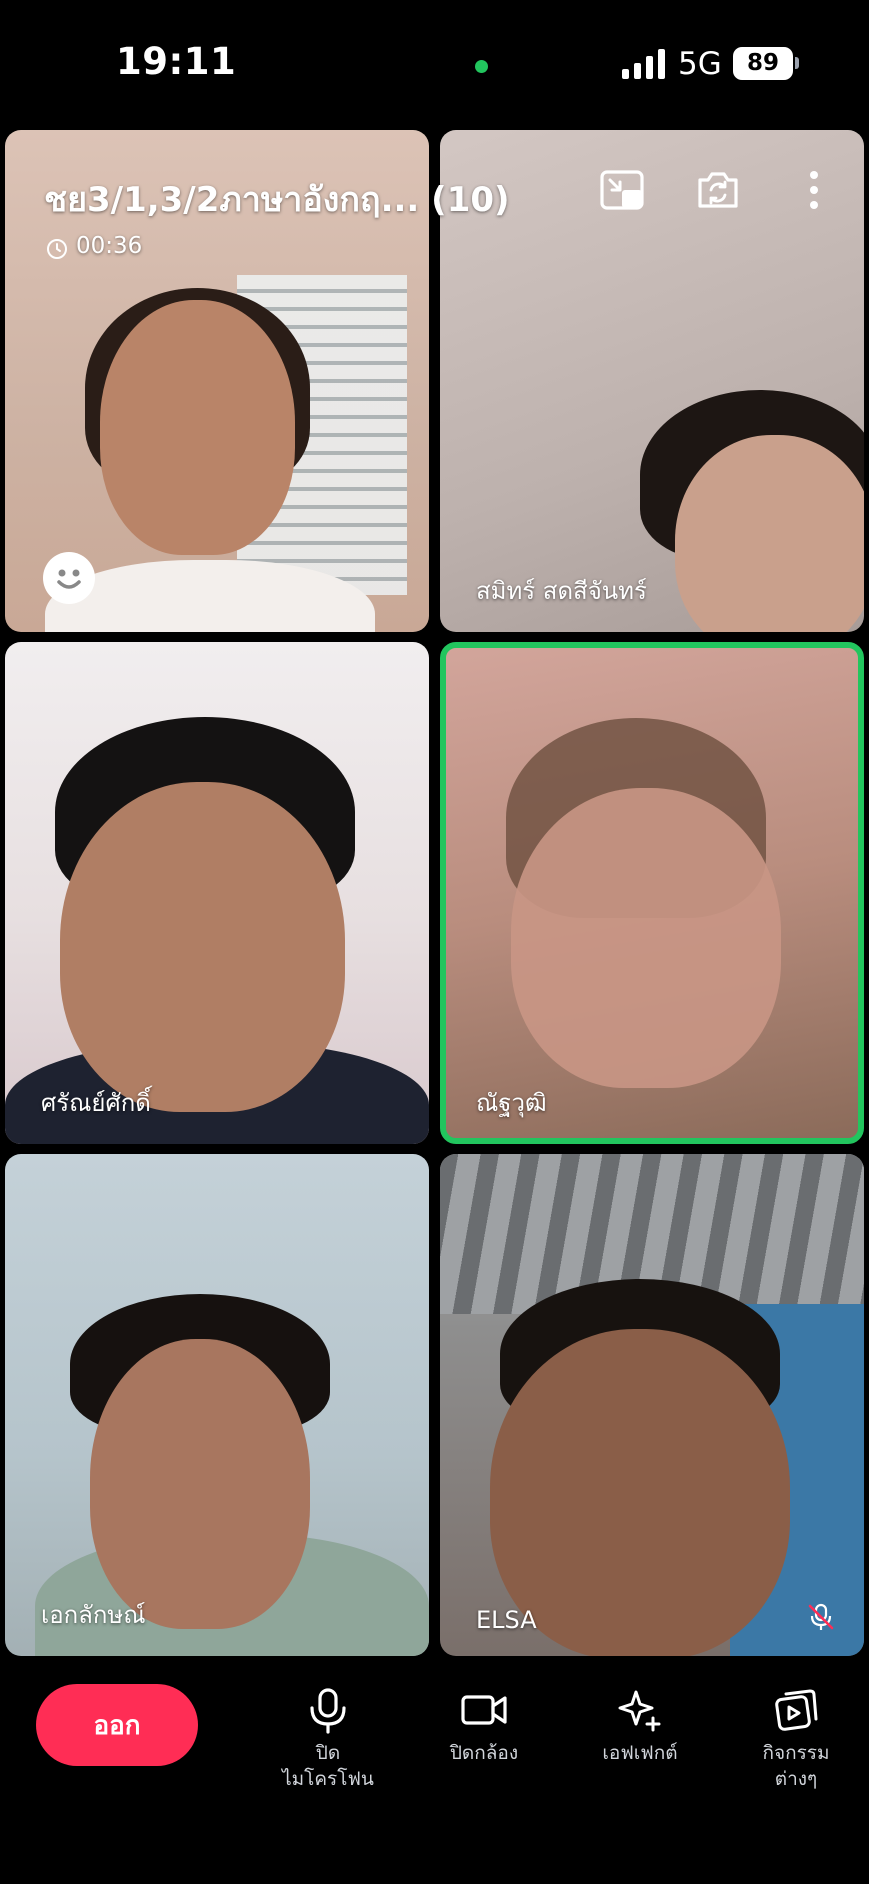 The height and width of the screenshot is (1884, 869). What do you see at coordinates (506, 1620) in the screenshot?
I see `participant-name: ELSA` at bounding box center [506, 1620].